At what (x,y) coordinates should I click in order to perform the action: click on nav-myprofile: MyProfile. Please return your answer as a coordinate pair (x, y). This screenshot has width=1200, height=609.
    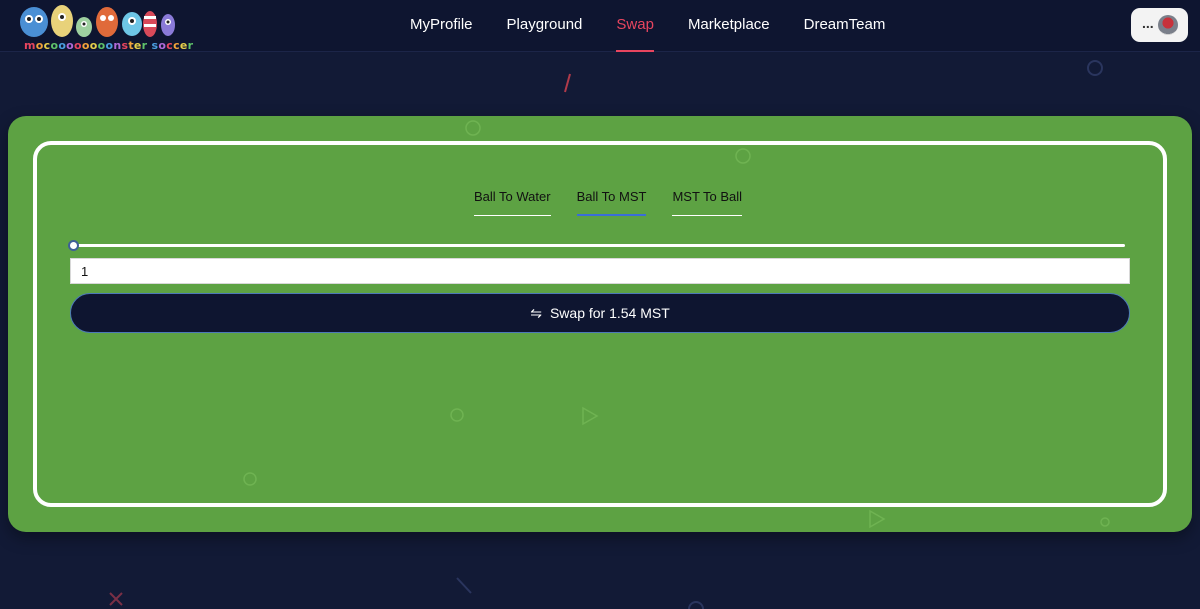
    Looking at the image, I should click on (441, 26).